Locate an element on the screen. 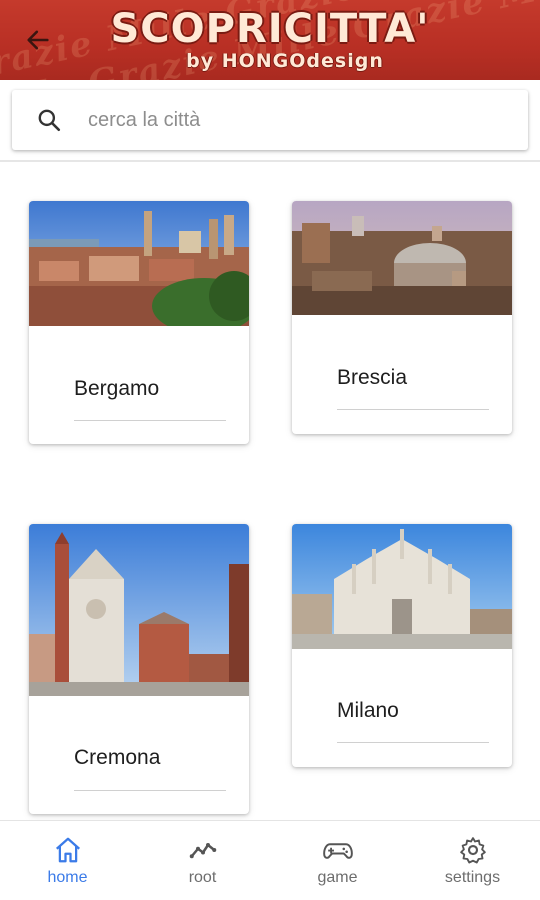 The height and width of the screenshot is (900, 540). app-subtitle: by HONGOdesign is located at coordinates (285, 61).